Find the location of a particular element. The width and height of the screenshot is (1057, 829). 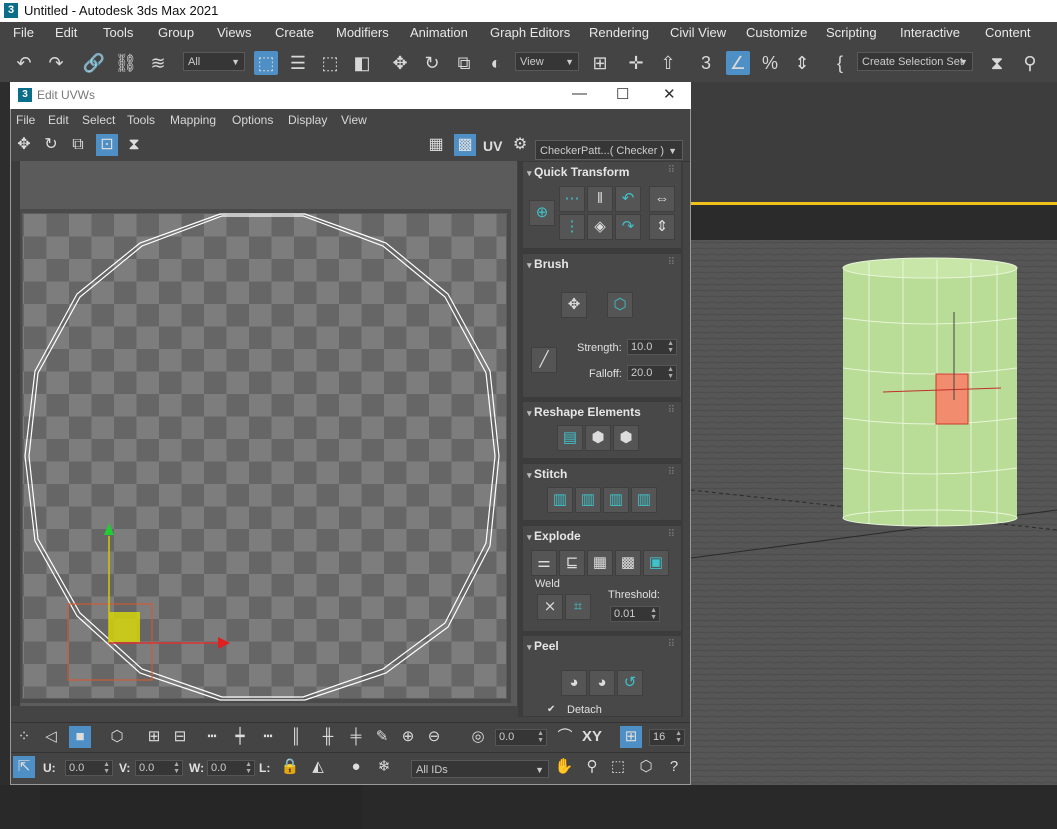

rectangular-selection-icon: ⬚ is located at coordinates (330, 63).